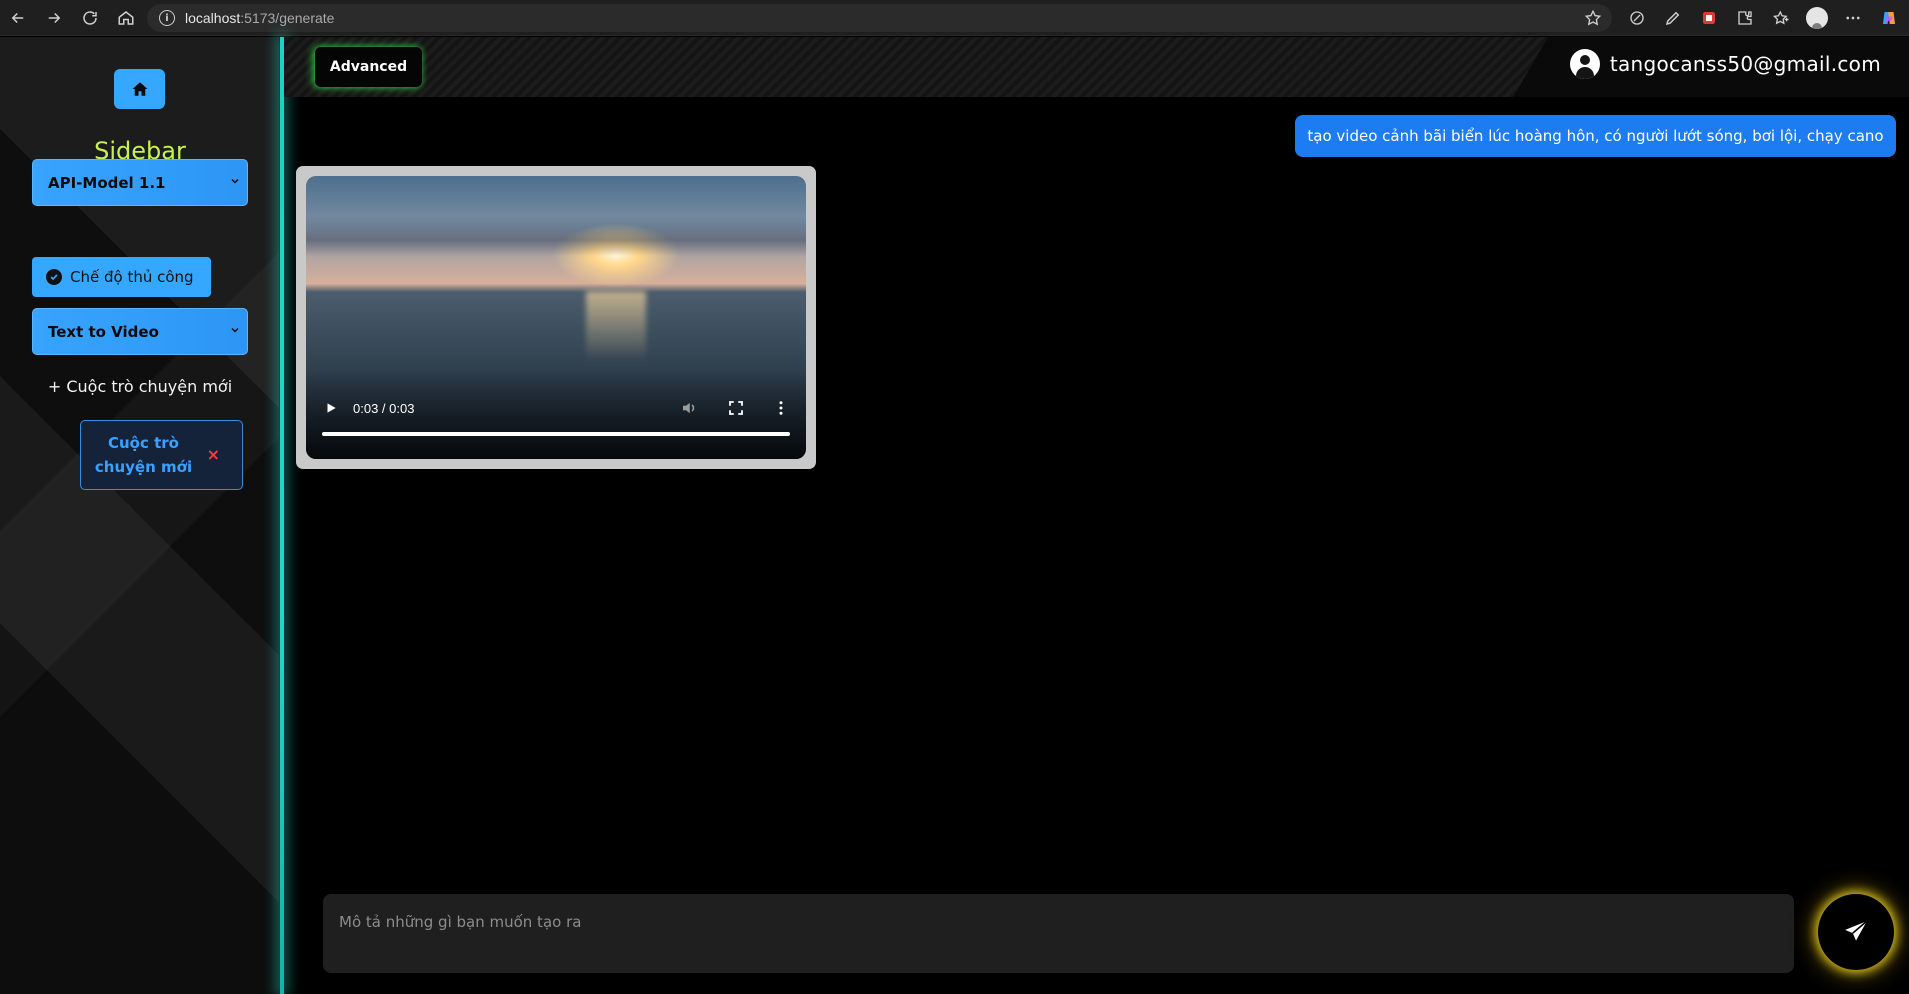 This screenshot has height=994, width=1909. I want to click on address-bar: i localhost:5173/generate, so click(879, 18).